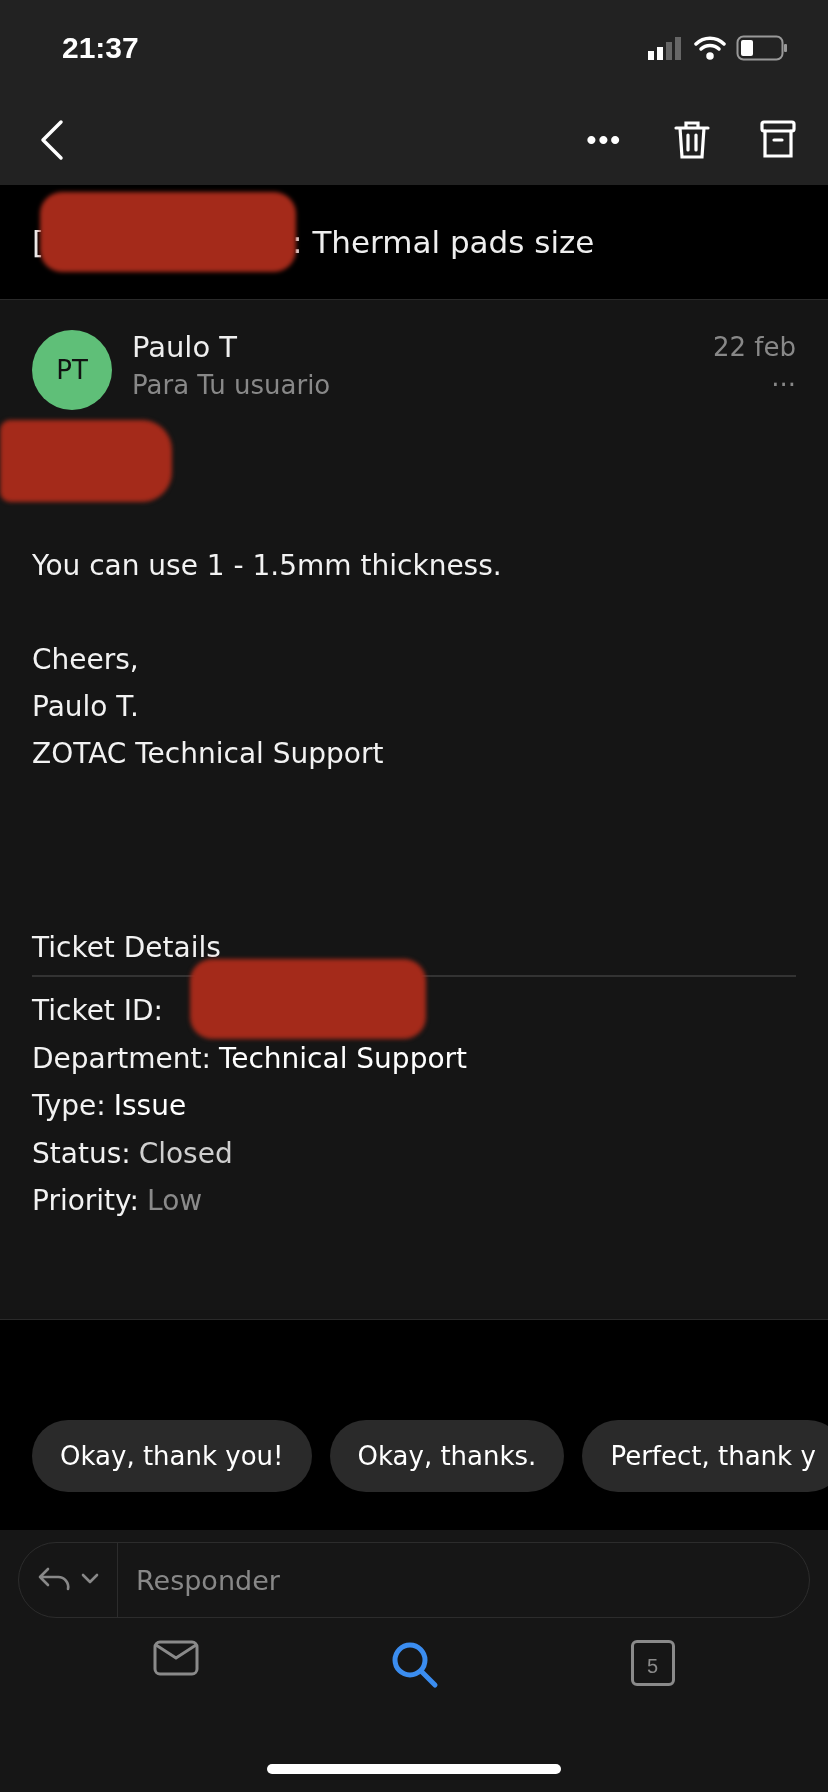 The image size is (828, 1792). I want to click on recipient-text: Para Tu usuario, so click(231, 385).